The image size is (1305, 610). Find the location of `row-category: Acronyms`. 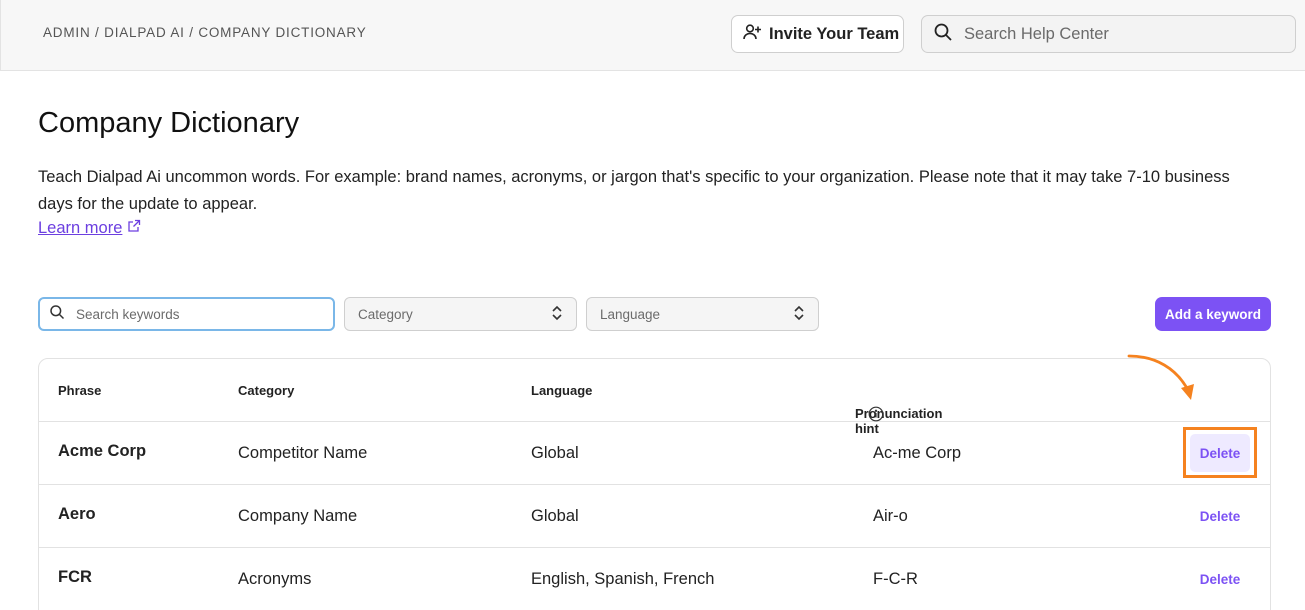

row-category: Acronyms is located at coordinates (275, 579).